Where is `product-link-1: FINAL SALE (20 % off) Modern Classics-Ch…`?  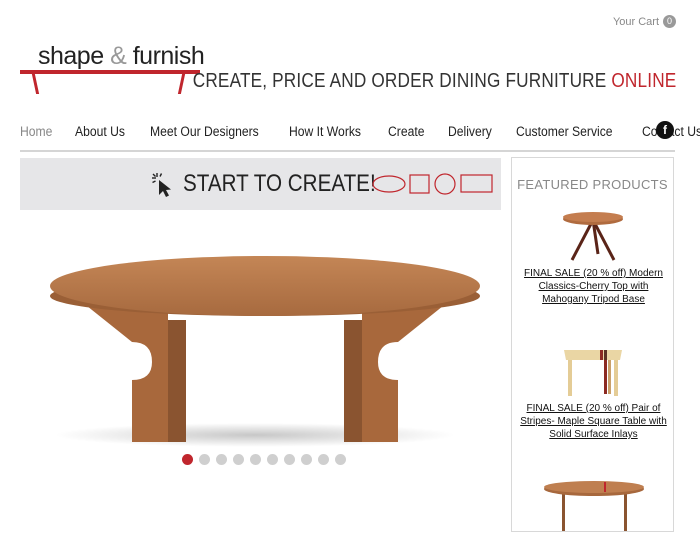
product-link-1: FINAL SALE (20 % off) Modern Classics-Ch… is located at coordinates (593, 286).